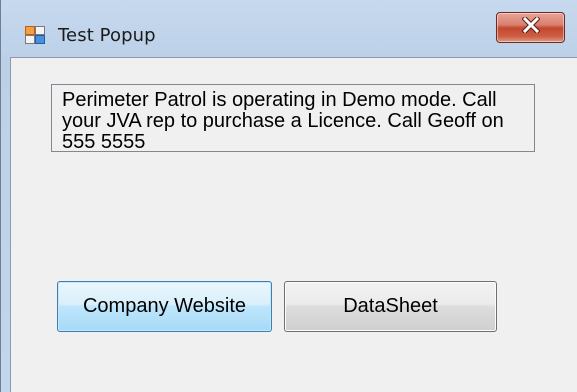 The image size is (577, 392). Describe the element at coordinates (35, 35) in the screenshot. I see `form-window-icon` at that location.